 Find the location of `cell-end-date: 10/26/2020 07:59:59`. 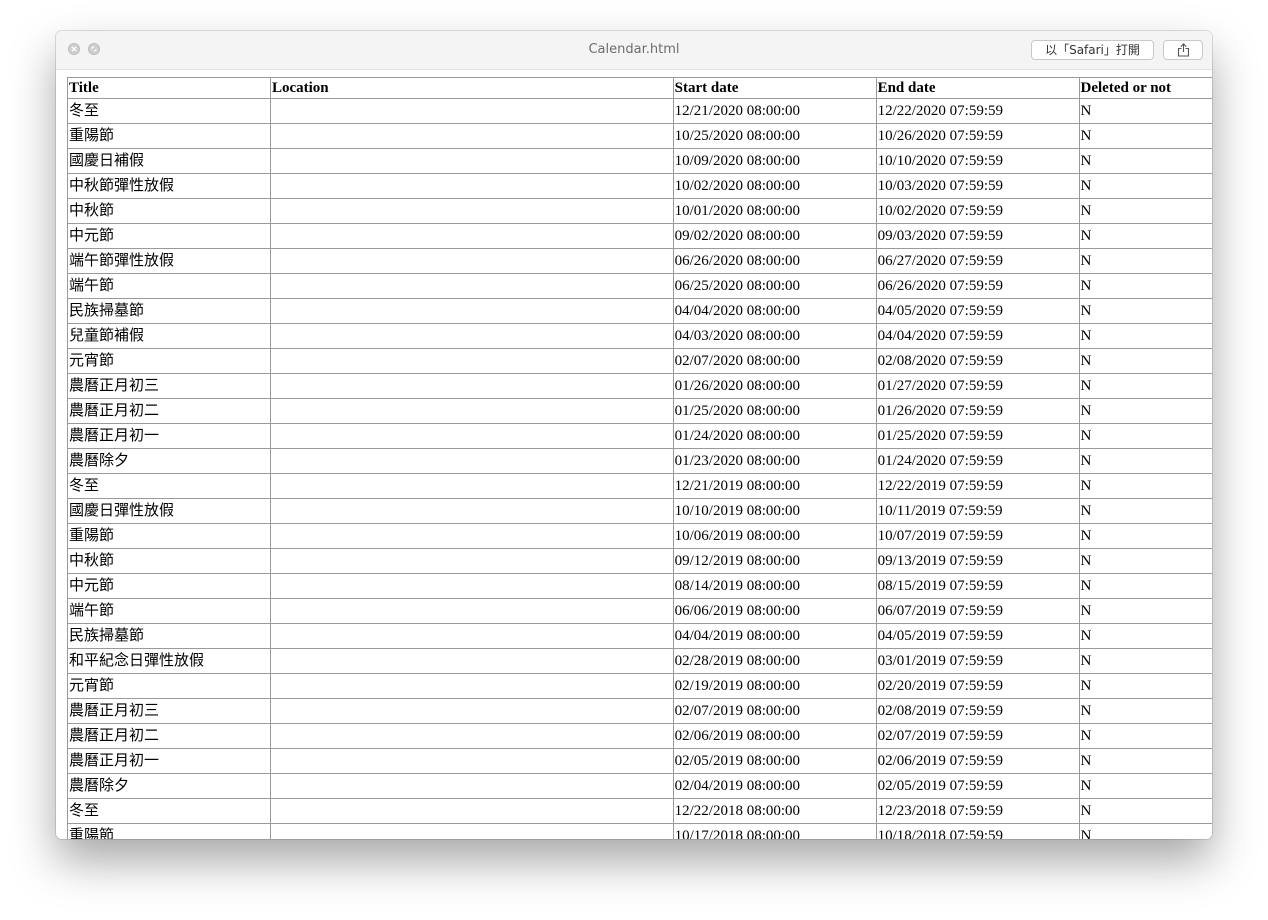

cell-end-date: 10/26/2020 07:59:59 is located at coordinates (977, 136).